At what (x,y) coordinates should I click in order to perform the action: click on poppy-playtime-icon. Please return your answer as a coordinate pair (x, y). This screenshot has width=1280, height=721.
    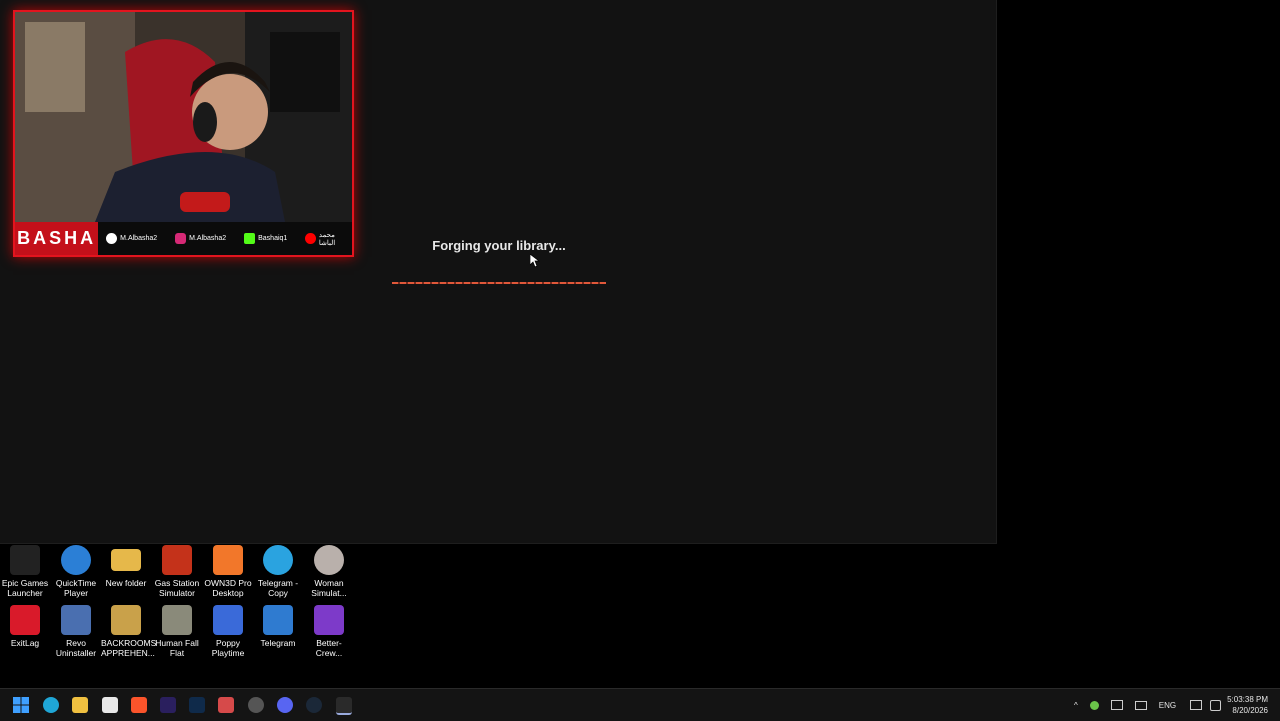
    Looking at the image, I should click on (228, 620).